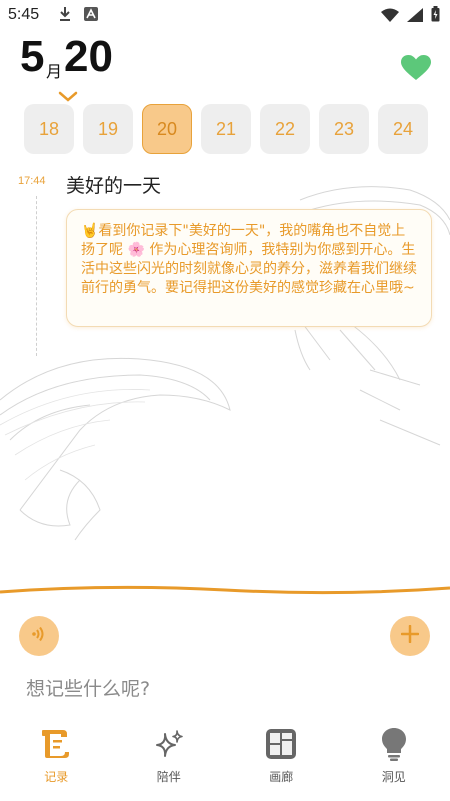 This screenshot has width=450, height=801. I want to click on day-chip-selected: 20, so click(167, 129).